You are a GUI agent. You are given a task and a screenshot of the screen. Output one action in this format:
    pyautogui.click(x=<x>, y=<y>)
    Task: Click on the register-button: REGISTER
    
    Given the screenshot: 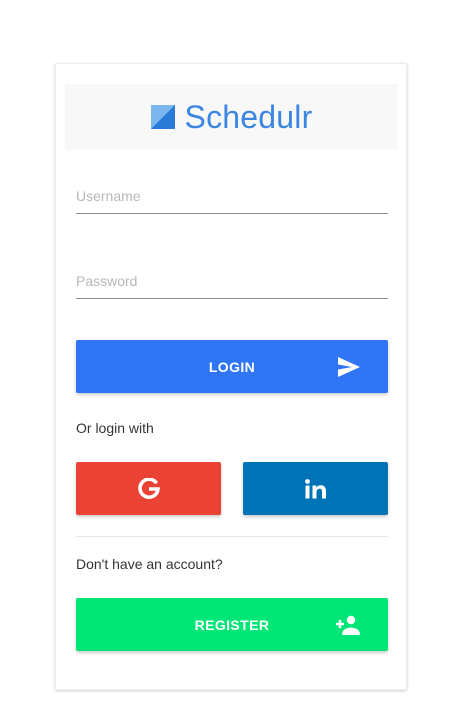 What is the action you would take?
    pyautogui.click(x=232, y=624)
    